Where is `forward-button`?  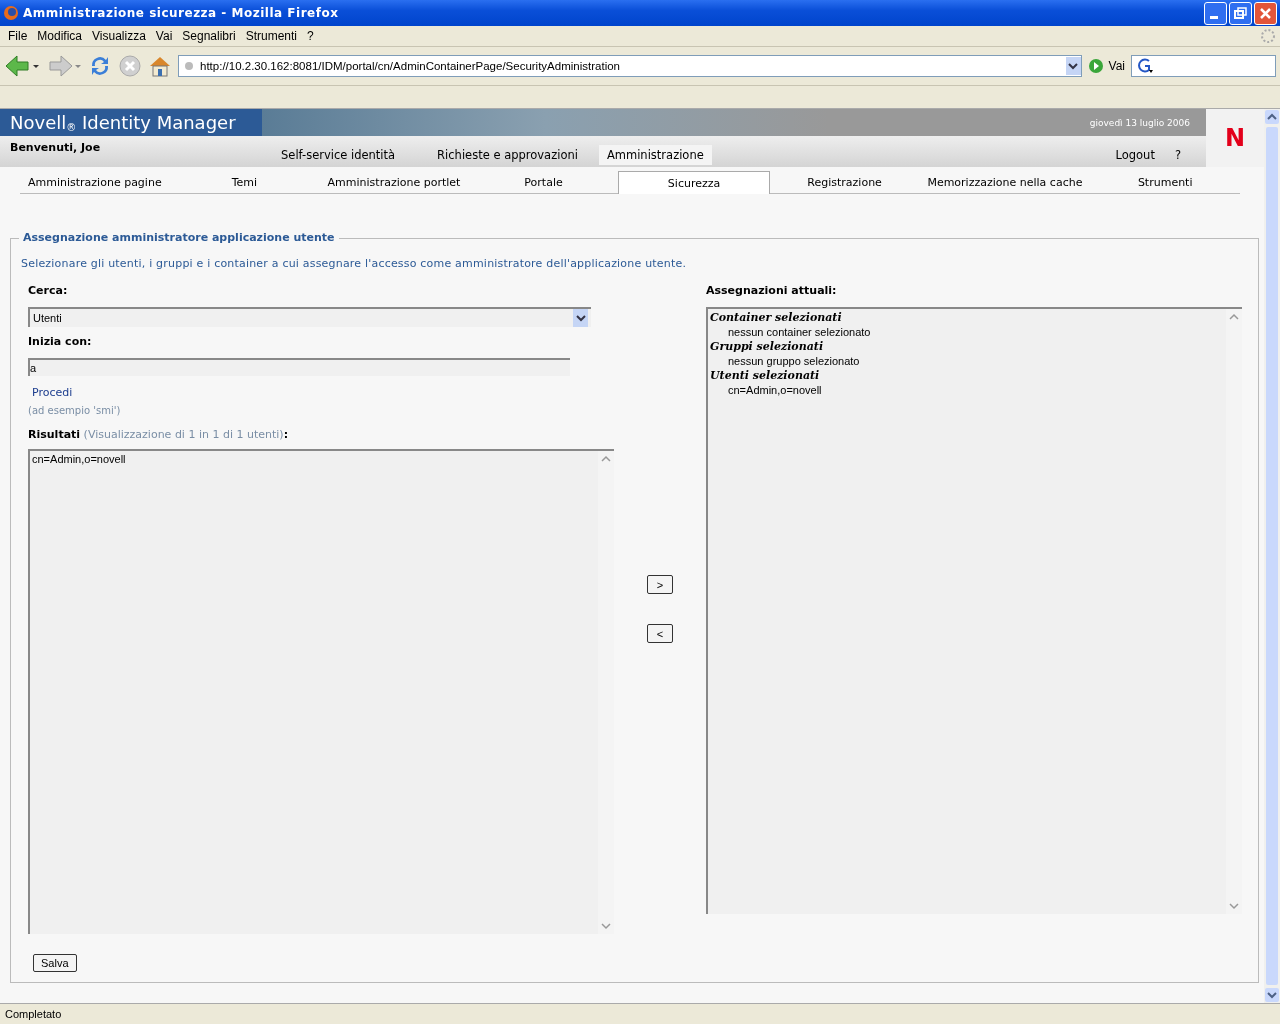 forward-button is located at coordinates (64, 66).